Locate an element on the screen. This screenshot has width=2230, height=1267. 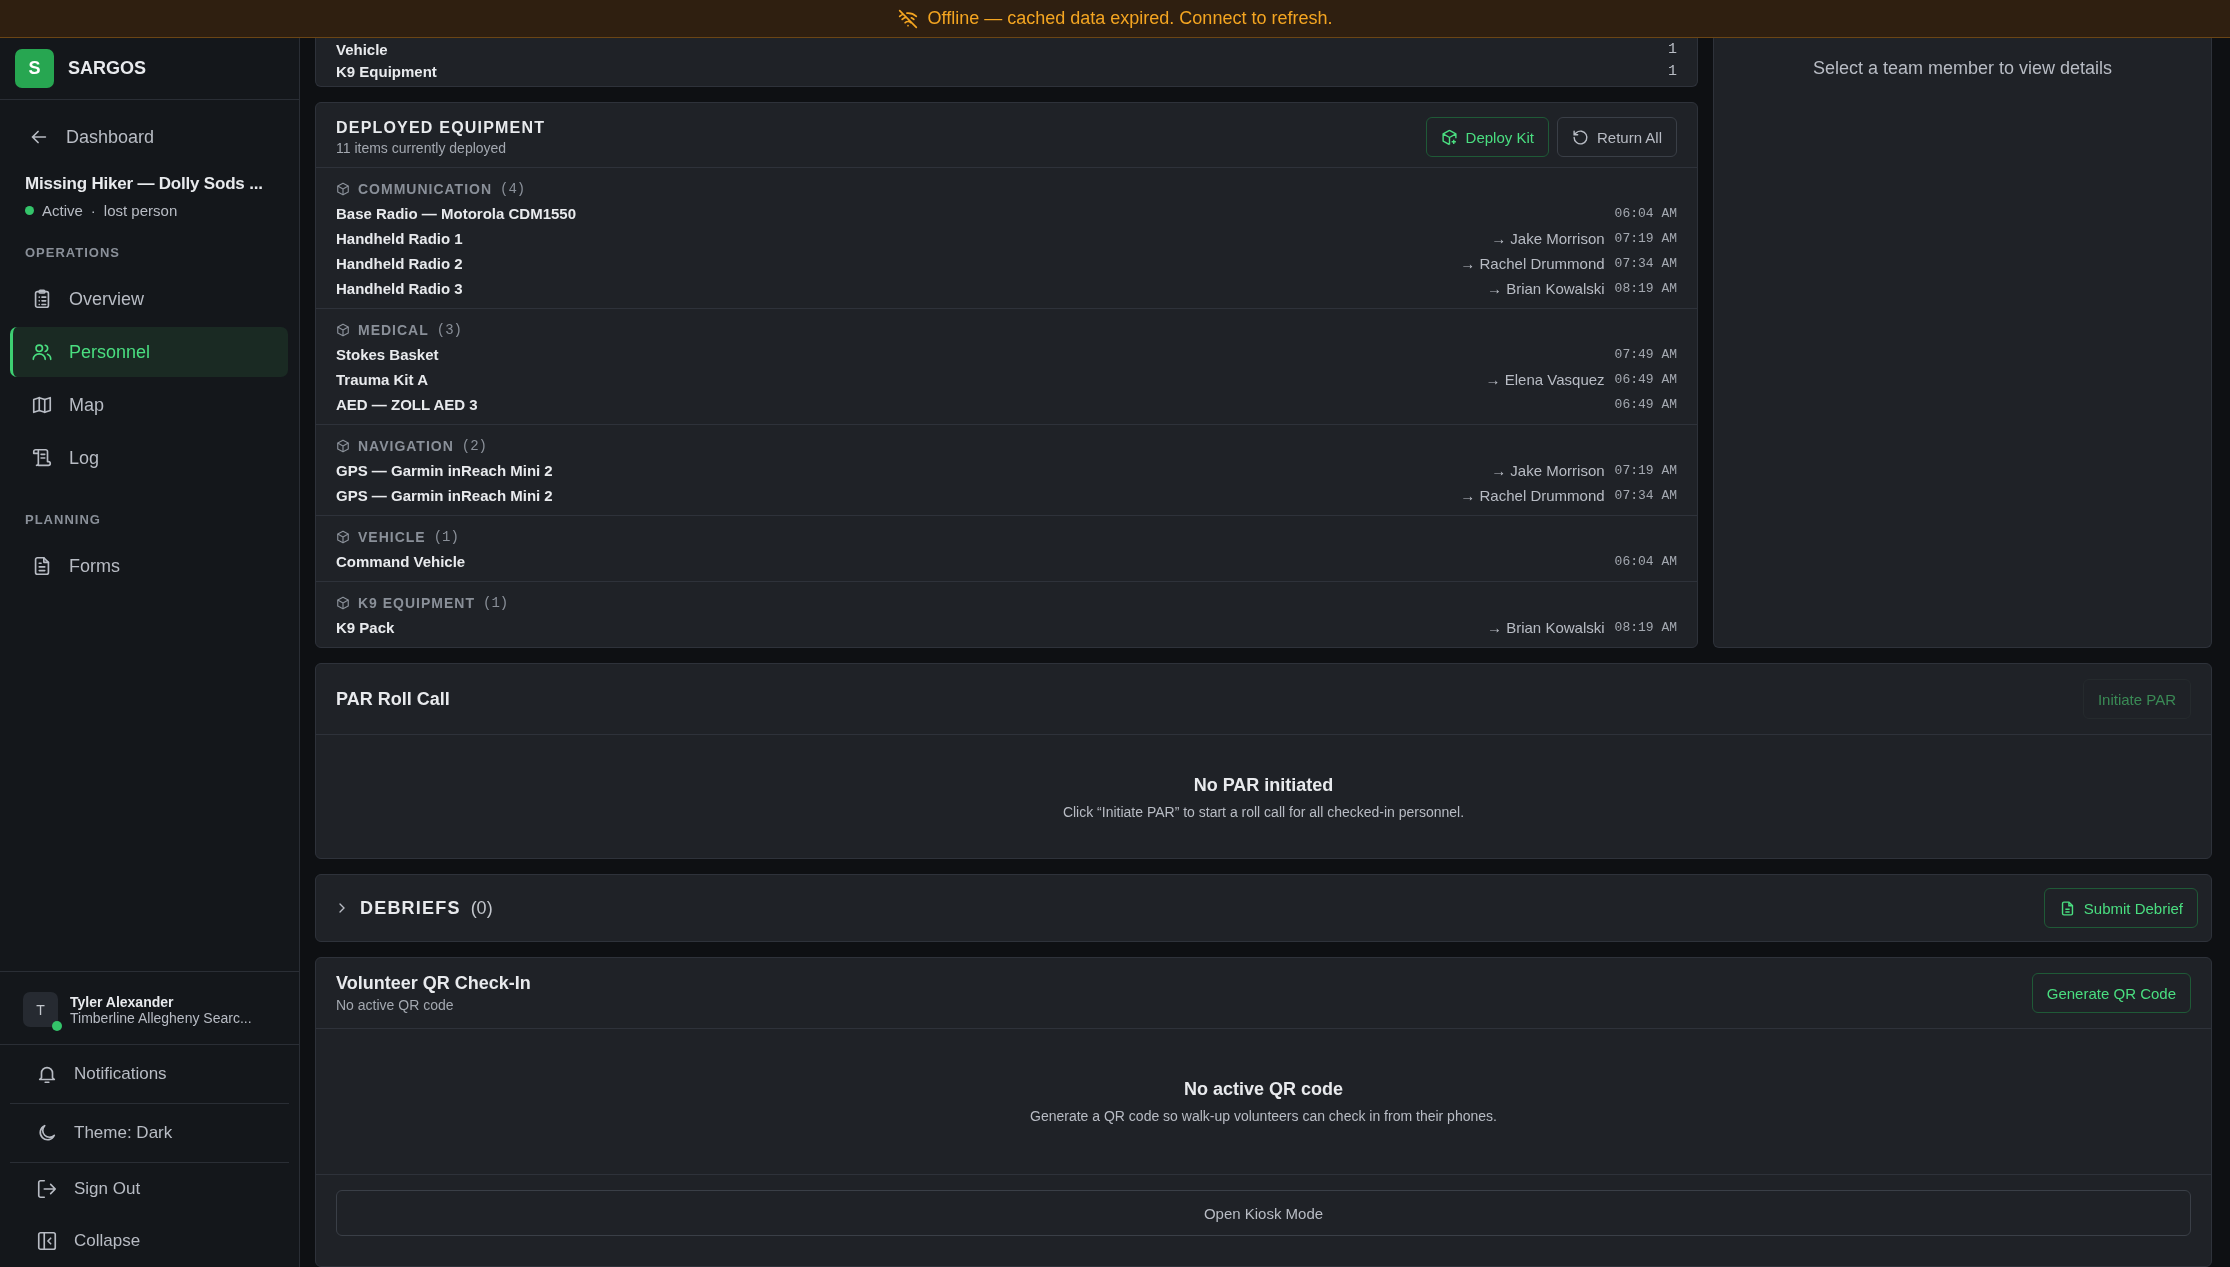
empty-text: Generate a QR code so walk-up volunteers can check in from their phones. is located at coordinates (1263, 1116).